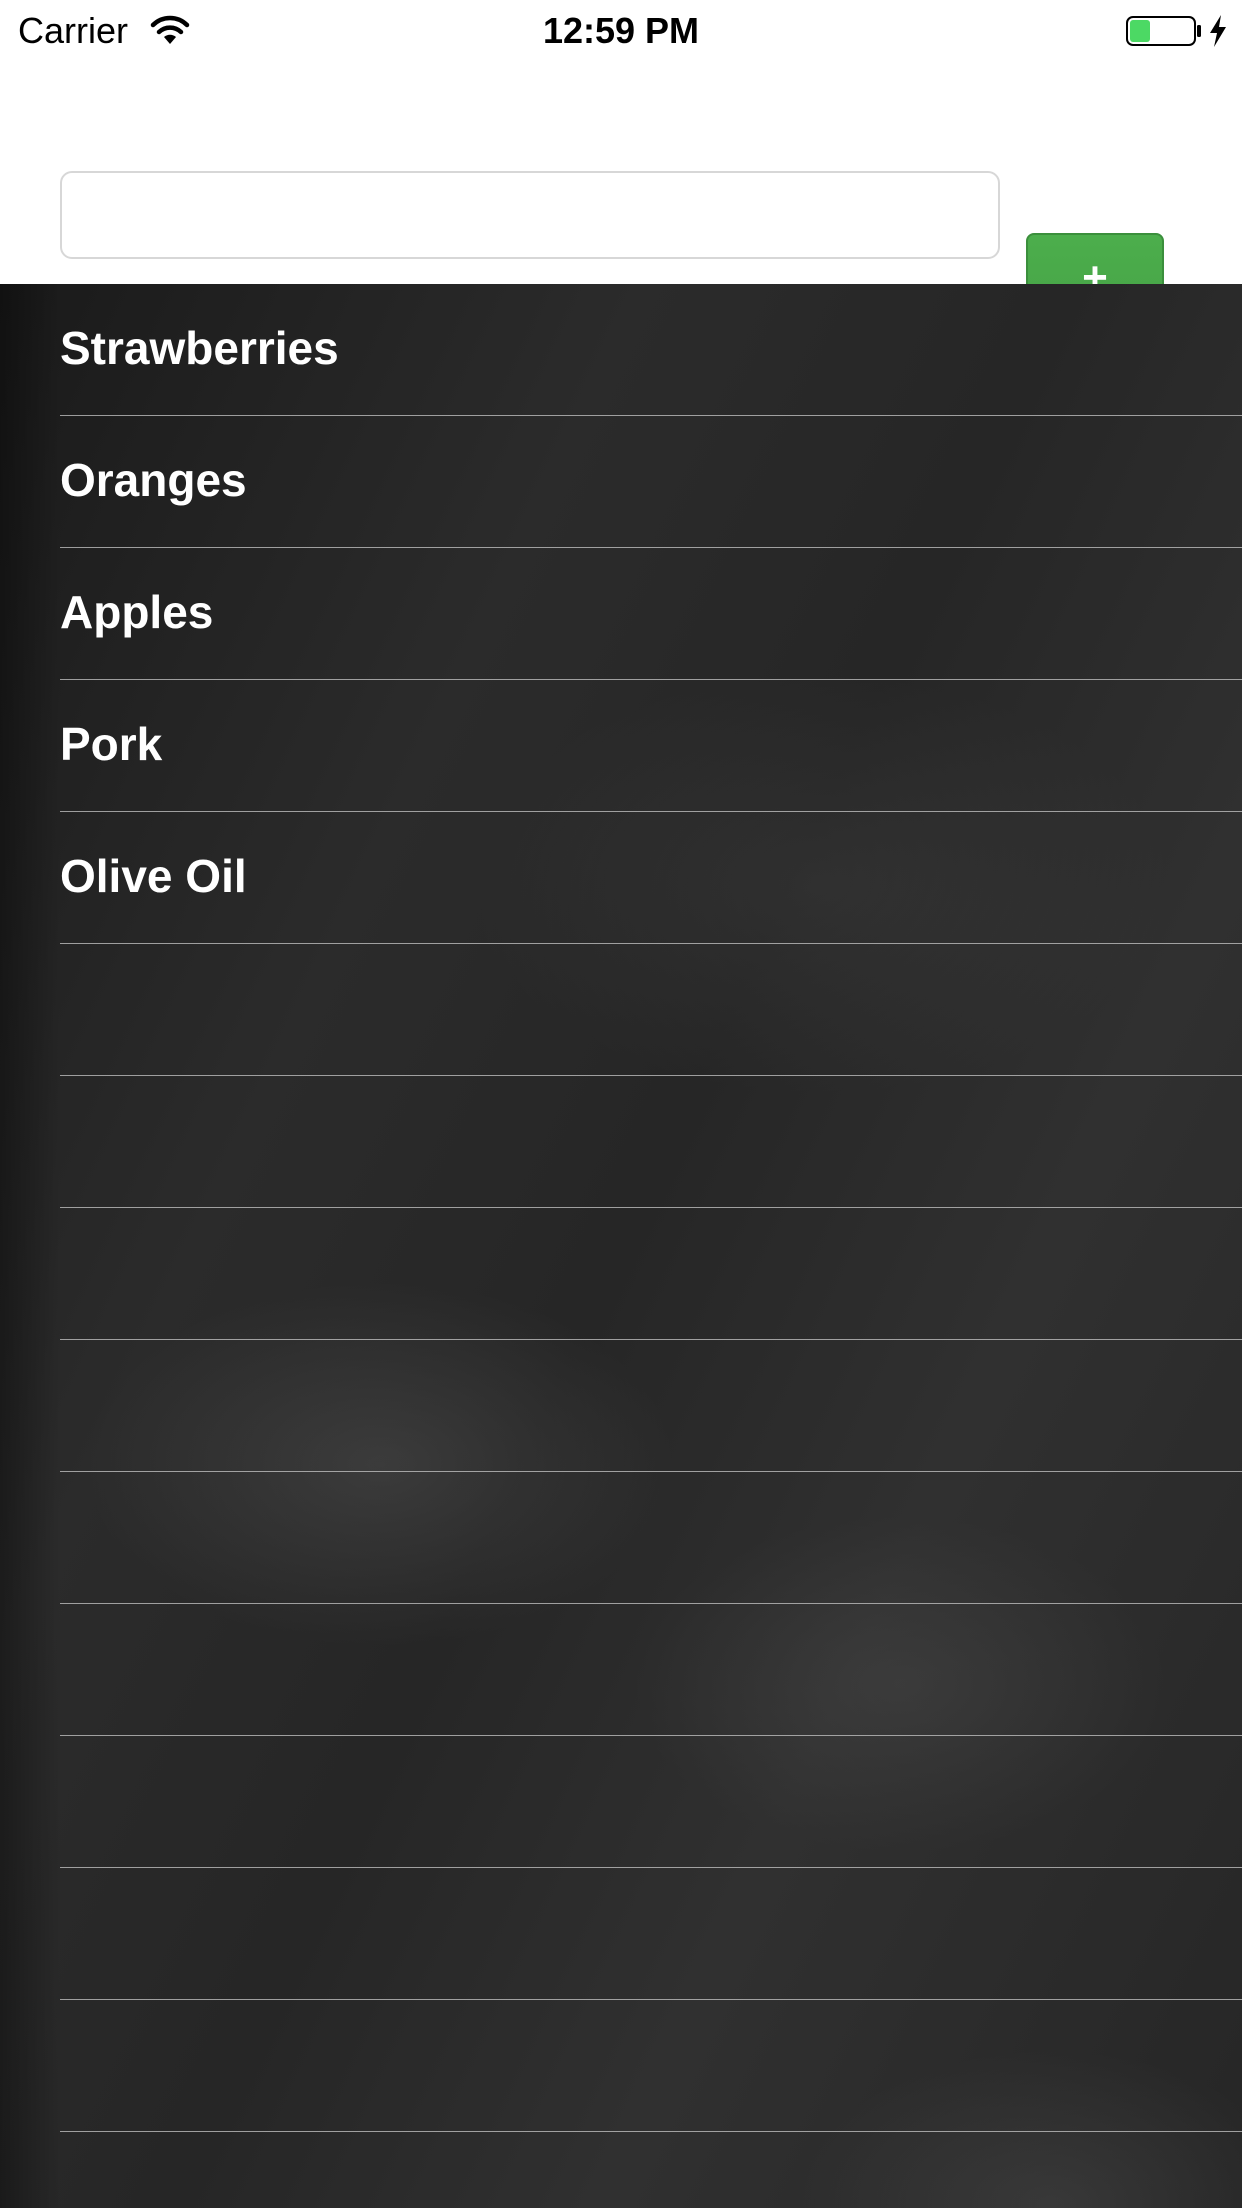  Describe the element at coordinates (651, 878) in the screenshot. I see `list-item: Olive Oil` at that location.